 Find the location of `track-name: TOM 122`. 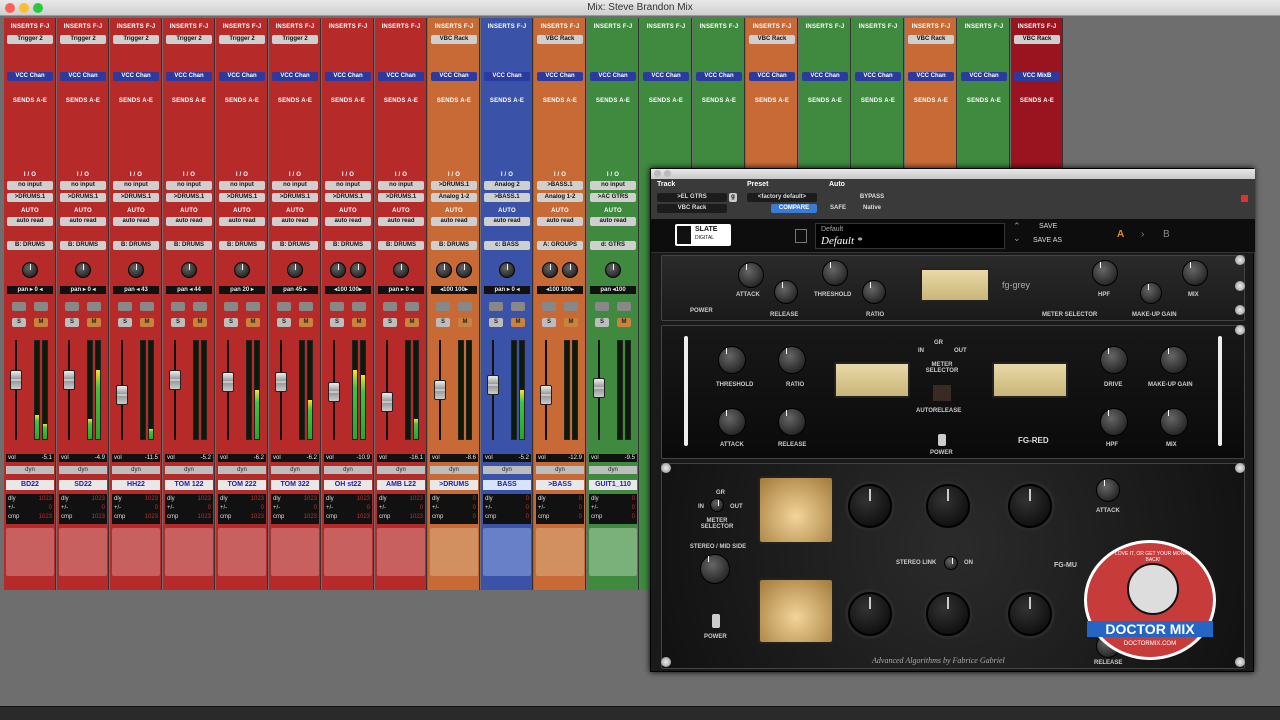

track-name: TOM 122 is located at coordinates (189, 485).